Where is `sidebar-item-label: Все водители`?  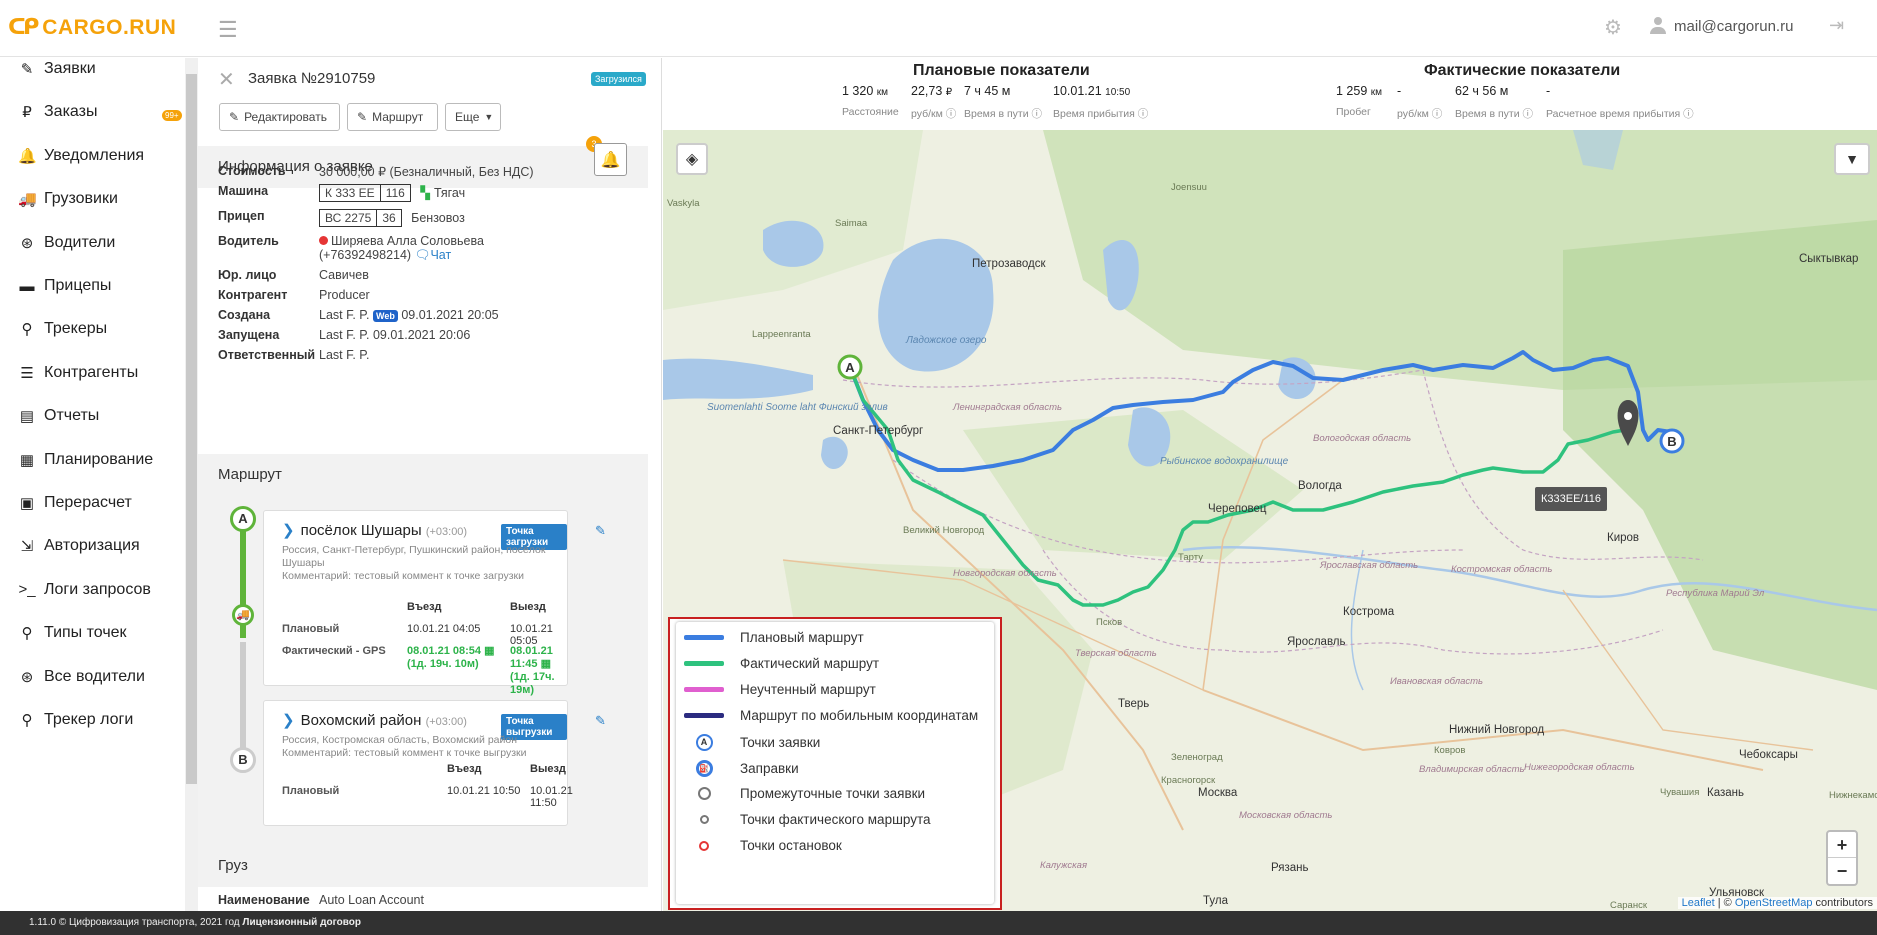 sidebar-item-label: Все водители is located at coordinates (94, 676).